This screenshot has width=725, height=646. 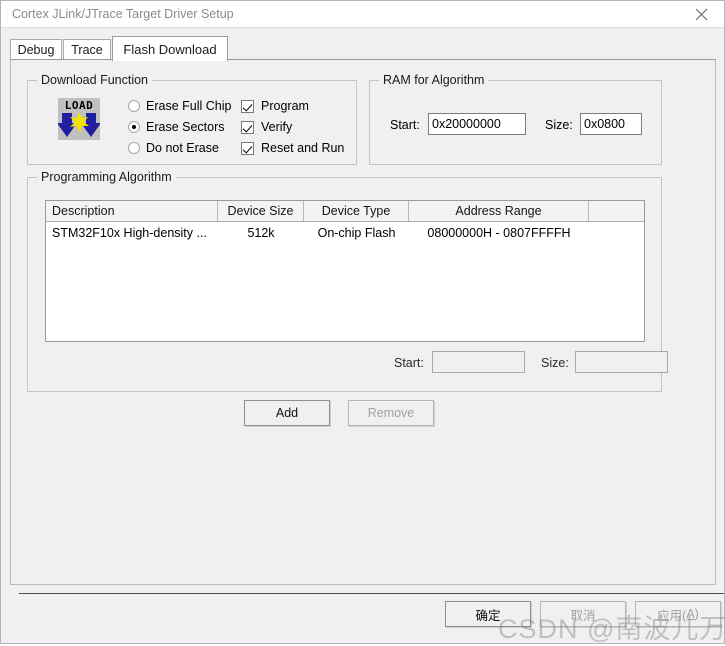 I want to click on algorithm-size-label: Size:, so click(x=555, y=363).